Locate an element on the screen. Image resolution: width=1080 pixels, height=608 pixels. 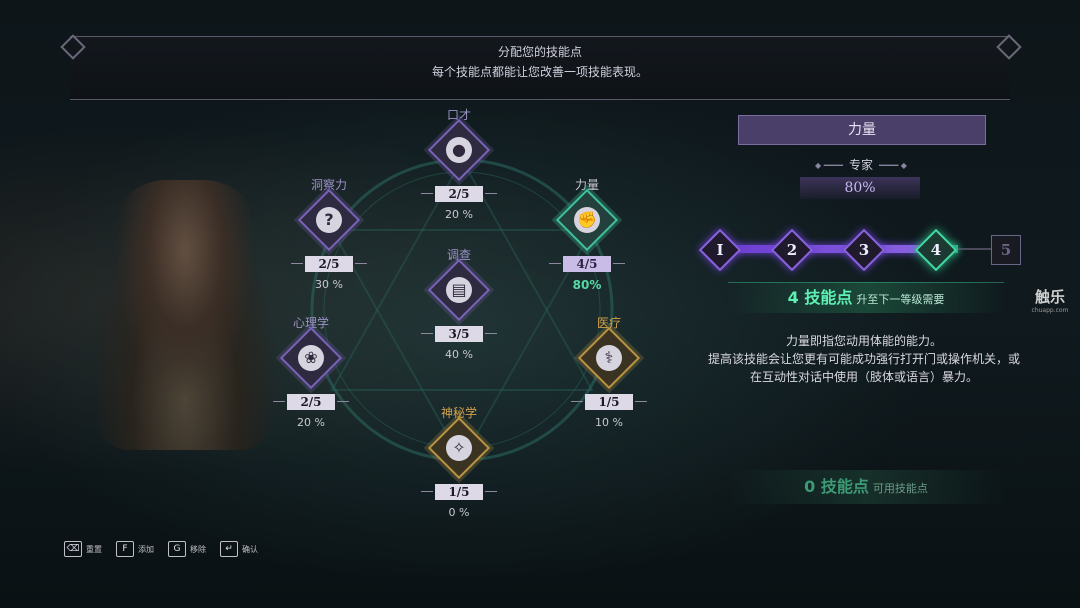
control-label: 移除 is located at coordinates (198, 549).